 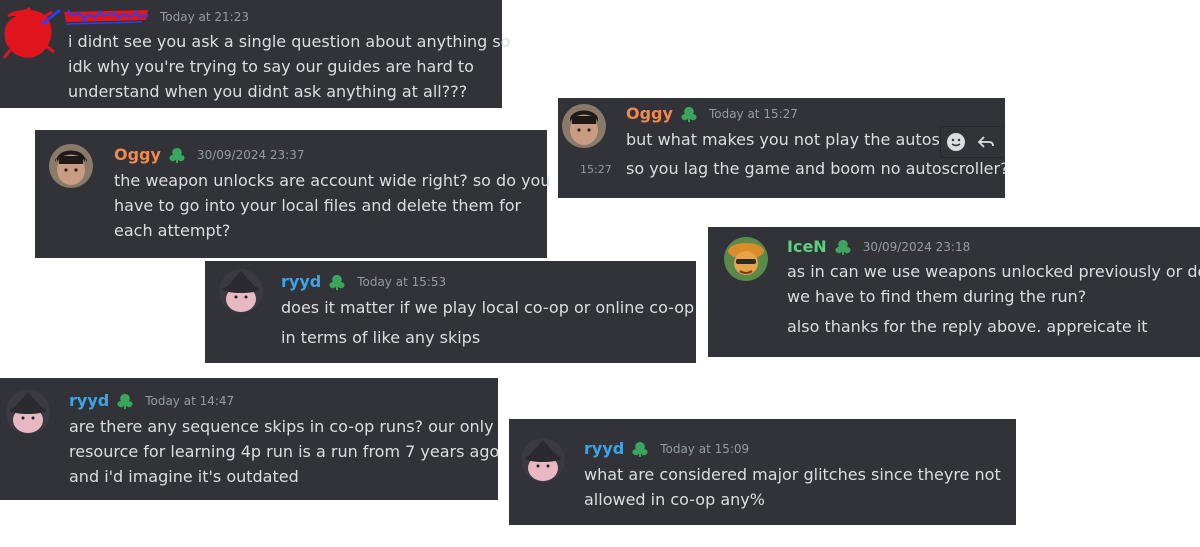 I want to click on redacted-username, so click(x=106, y=17).